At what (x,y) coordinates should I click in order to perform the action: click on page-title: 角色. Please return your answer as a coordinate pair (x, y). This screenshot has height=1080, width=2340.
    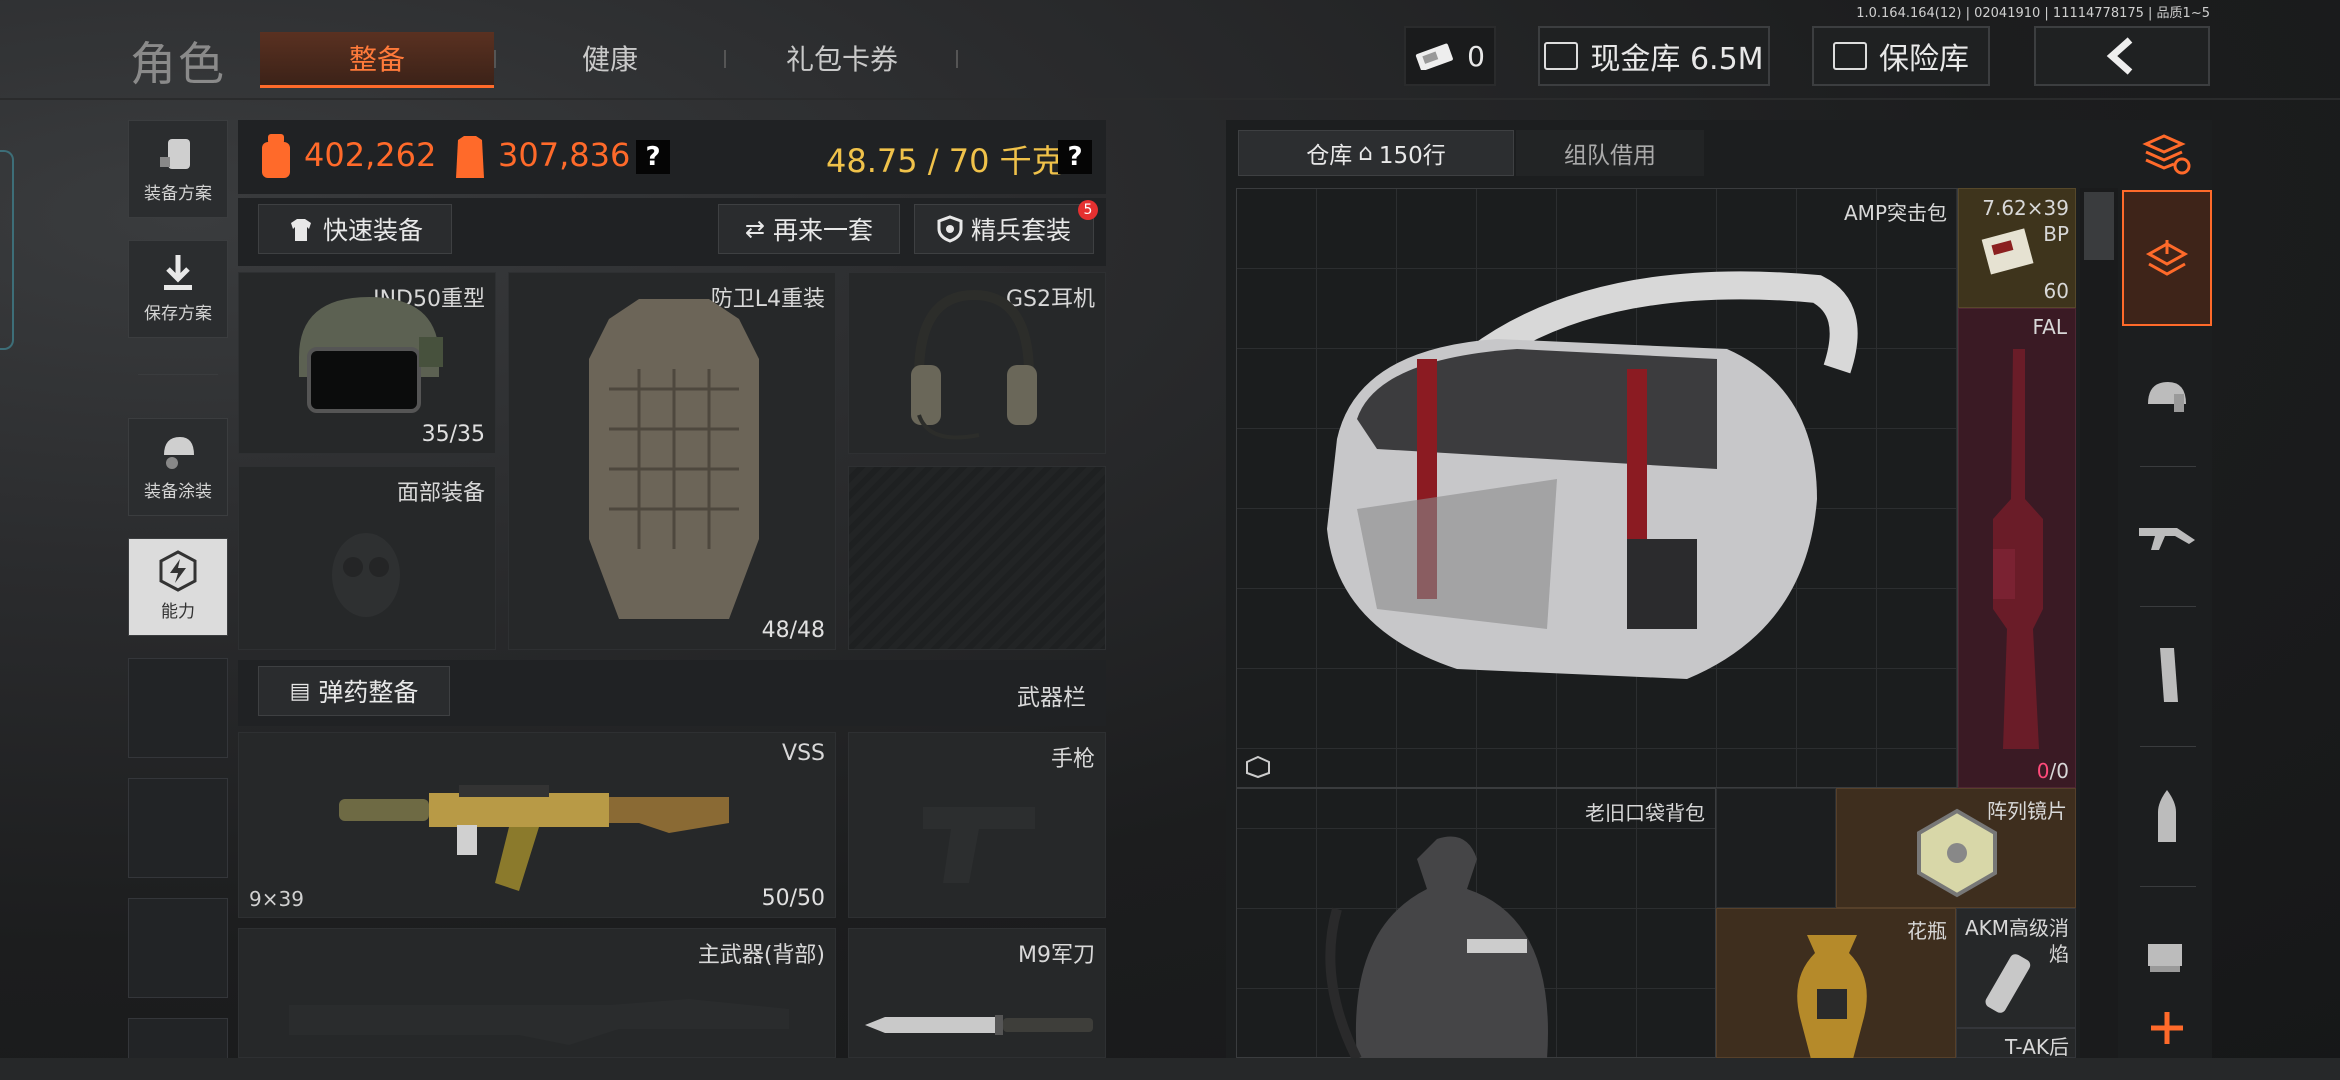
    Looking at the image, I should click on (178, 64).